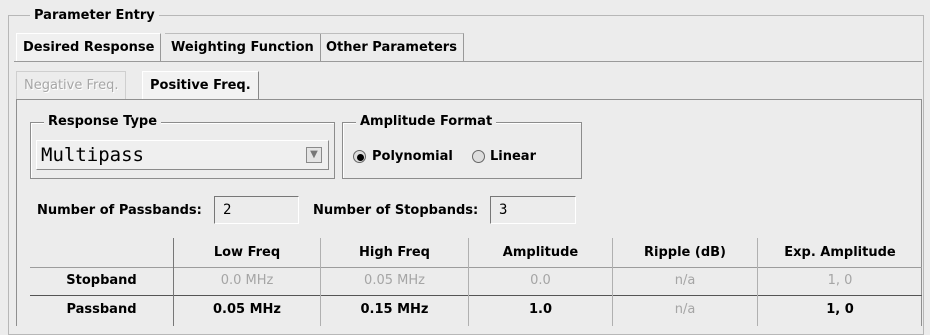 The height and width of the screenshot is (335, 930). What do you see at coordinates (513, 157) in the screenshot?
I see `linear-label: Linear` at bounding box center [513, 157].